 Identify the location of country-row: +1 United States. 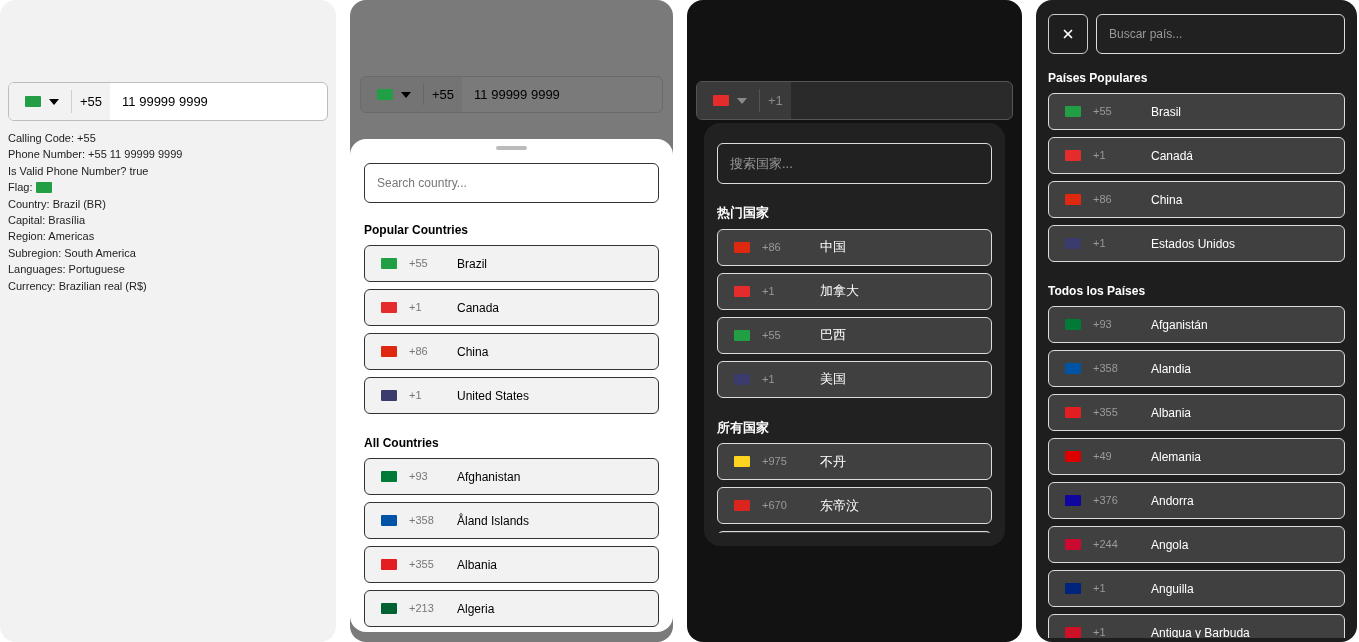
(511, 395).